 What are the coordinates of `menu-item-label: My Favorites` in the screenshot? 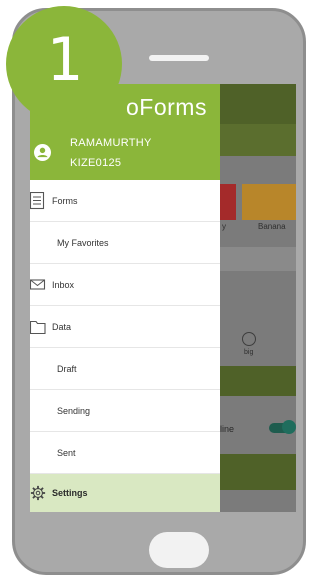 It's located at (83, 242).